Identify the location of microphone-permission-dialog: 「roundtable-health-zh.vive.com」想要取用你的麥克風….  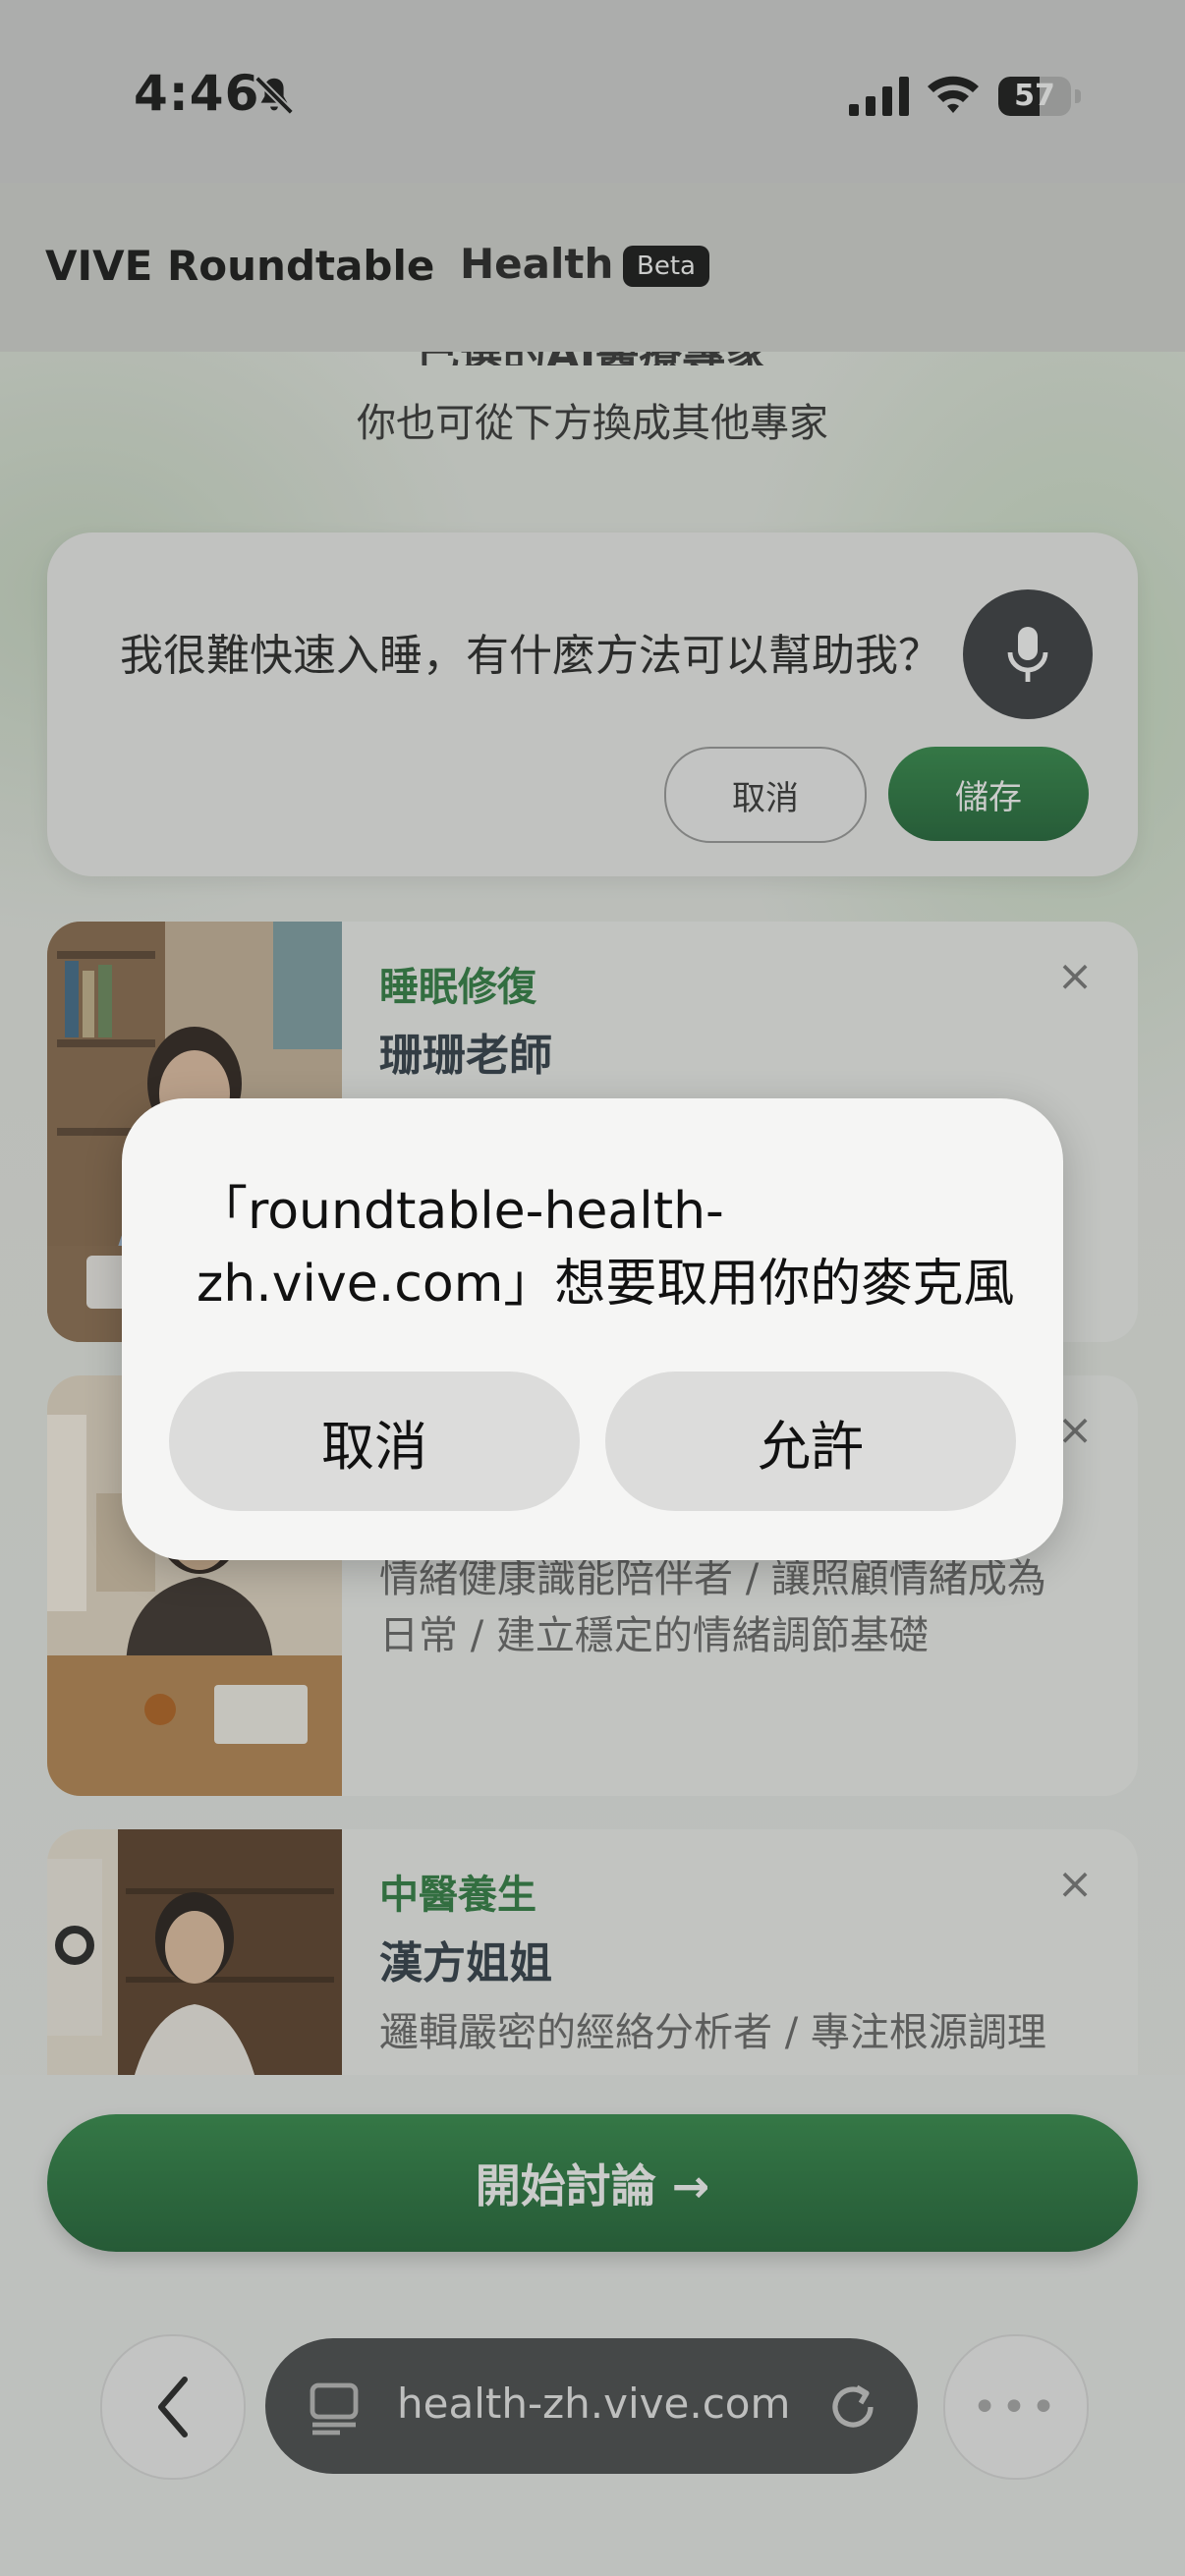
(592, 1329).